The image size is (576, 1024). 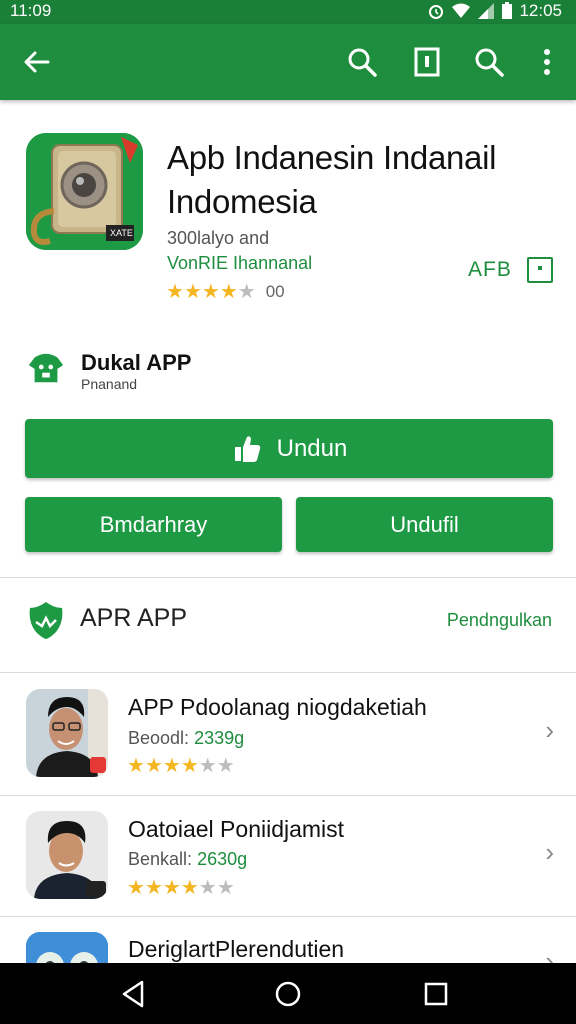 I want to click on page-button, so click(x=427, y=62).